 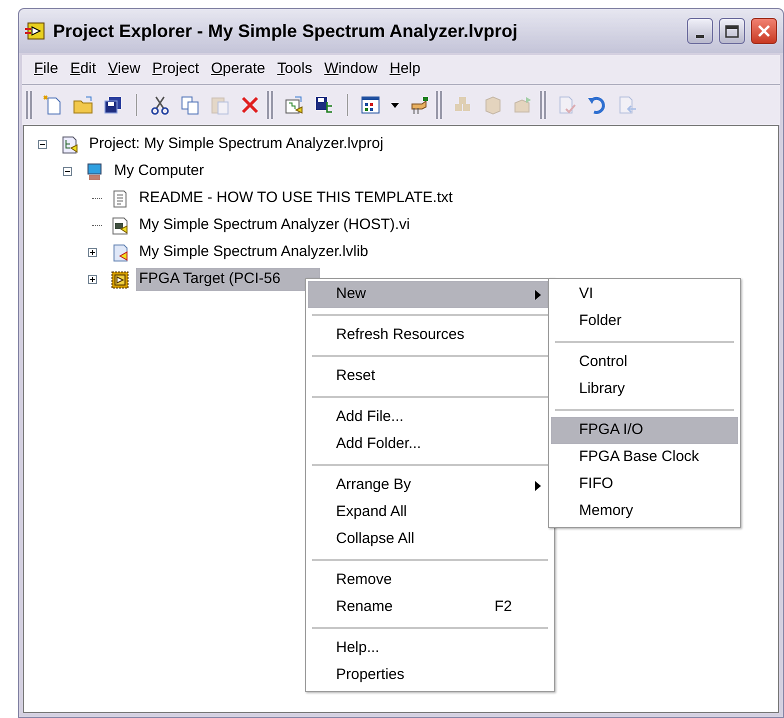 What do you see at coordinates (175, 69) in the screenshot?
I see `menu-bar-item: Project` at bounding box center [175, 69].